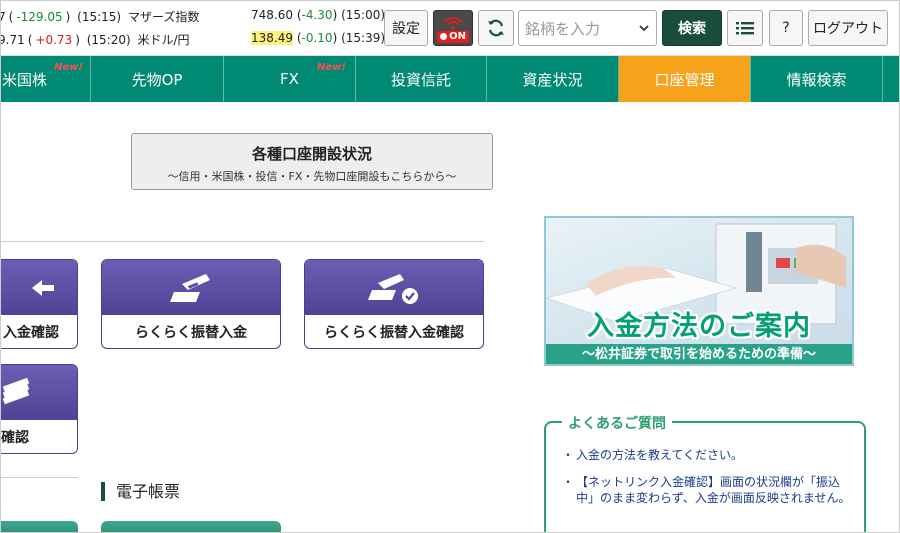  I want to click on transfer-check-label: 確認, so click(15, 437).